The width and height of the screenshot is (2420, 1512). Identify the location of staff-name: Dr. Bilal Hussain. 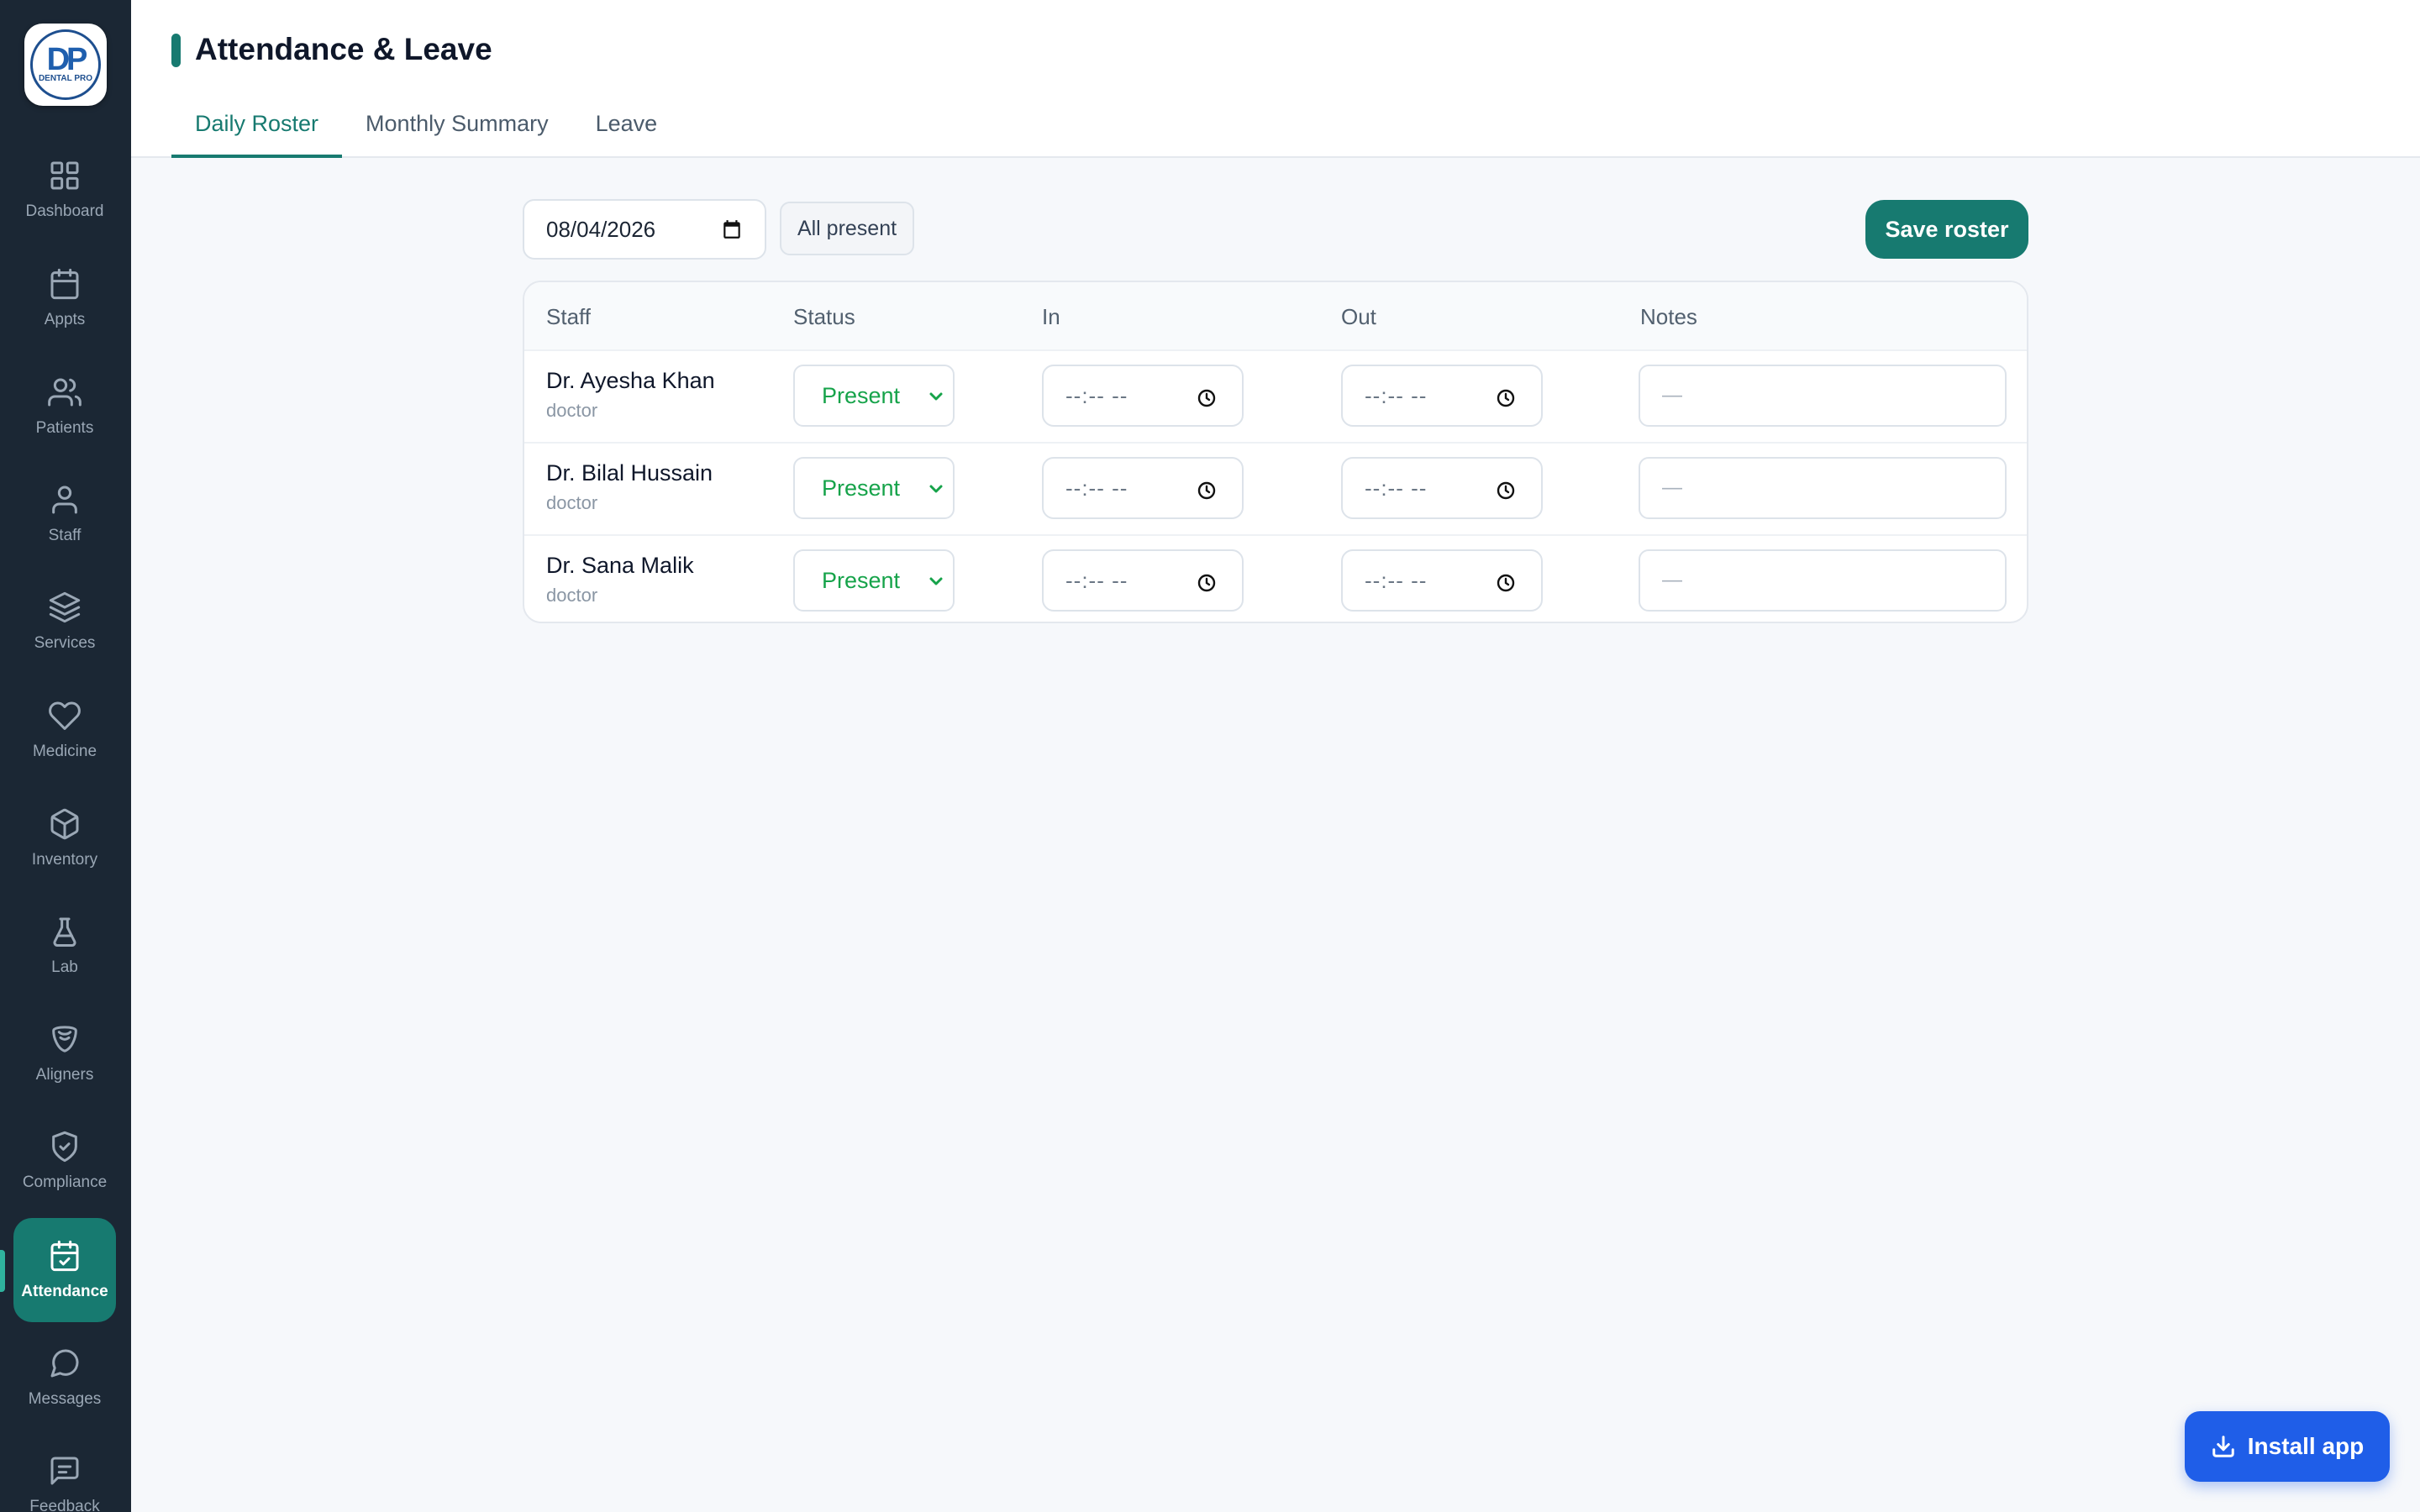
(629, 473).